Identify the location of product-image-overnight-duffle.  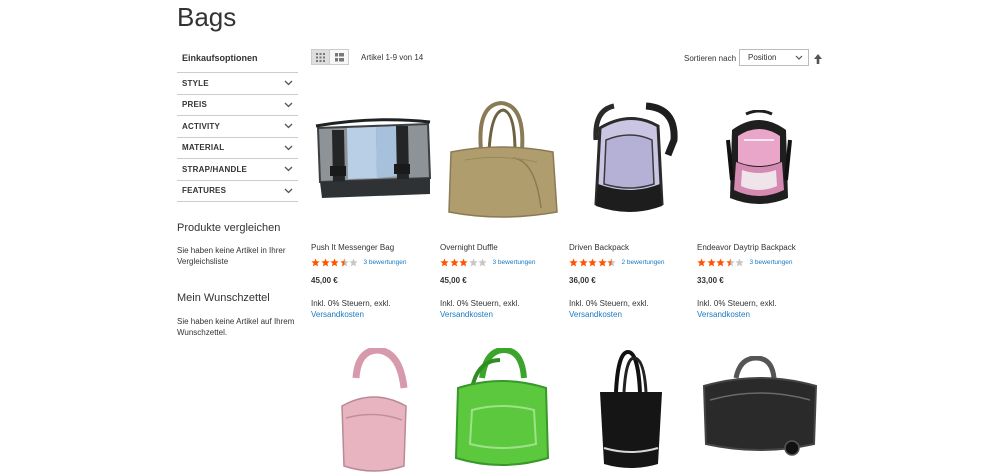
(502, 160).